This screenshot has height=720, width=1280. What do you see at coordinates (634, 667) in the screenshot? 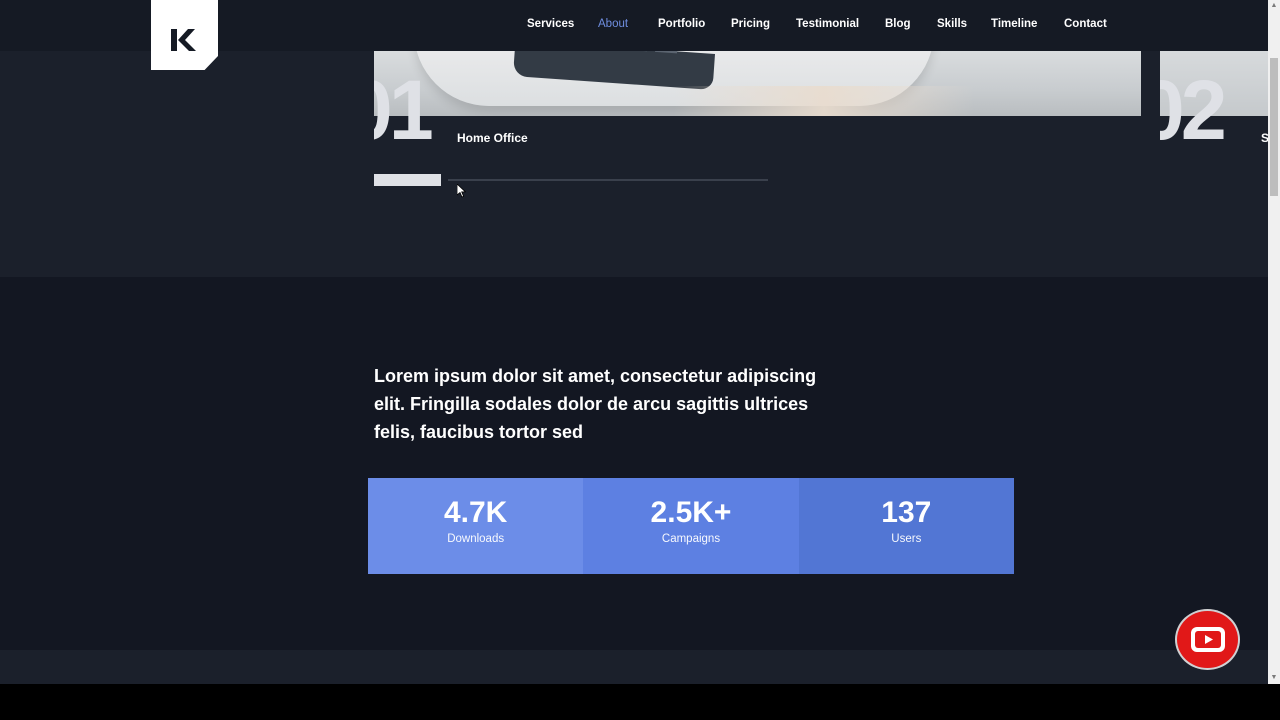
I see `next-section` at bounding box center [634, 667].